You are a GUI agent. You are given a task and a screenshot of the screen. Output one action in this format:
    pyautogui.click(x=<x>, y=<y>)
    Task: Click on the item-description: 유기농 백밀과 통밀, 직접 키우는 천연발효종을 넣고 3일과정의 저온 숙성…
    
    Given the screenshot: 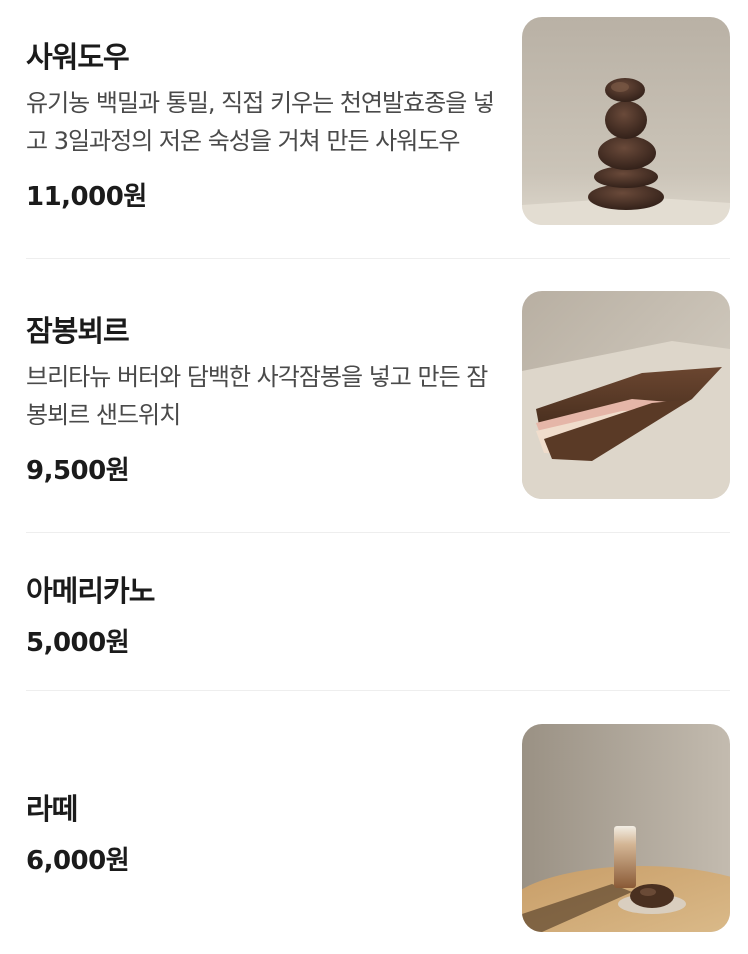 What is the action you would take?
    pyautogui.click(x=260, y=122)
    